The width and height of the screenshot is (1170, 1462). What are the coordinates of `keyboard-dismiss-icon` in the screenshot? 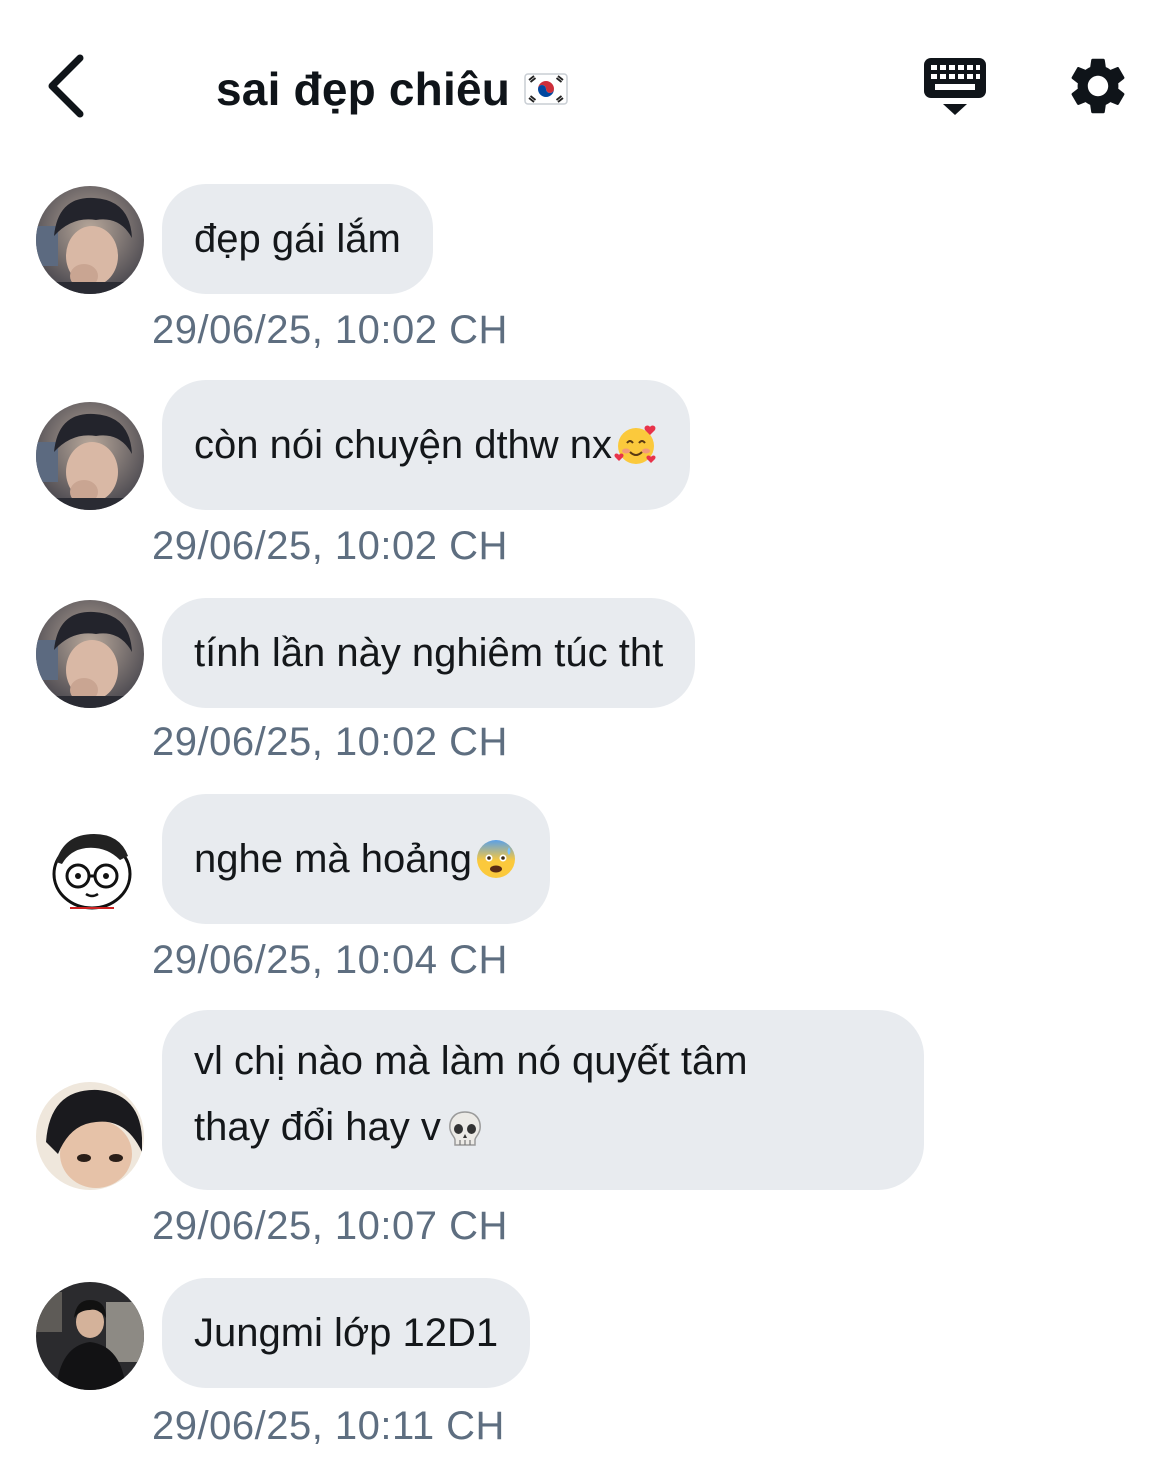 It's located at (955, 86).